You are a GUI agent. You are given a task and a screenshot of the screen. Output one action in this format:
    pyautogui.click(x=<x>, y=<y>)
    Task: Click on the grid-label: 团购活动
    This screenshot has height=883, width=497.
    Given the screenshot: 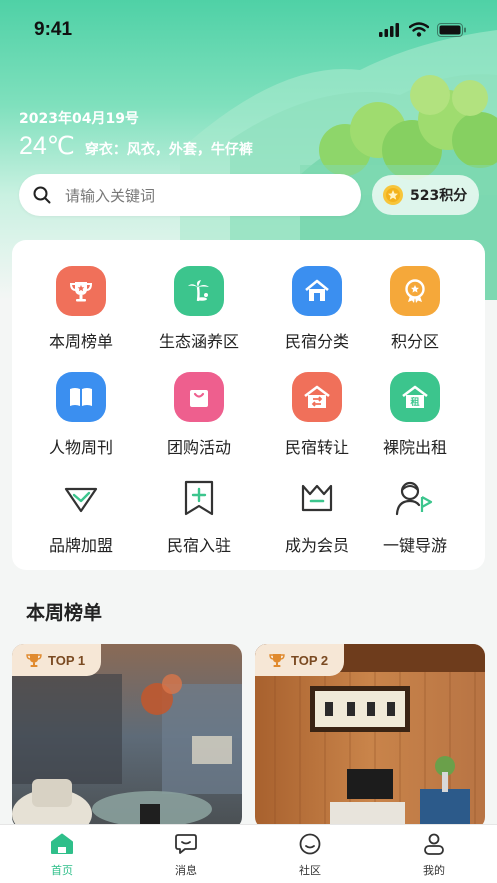 What is the action you would take?
    pyautogui.click(x=198, y=447)
    